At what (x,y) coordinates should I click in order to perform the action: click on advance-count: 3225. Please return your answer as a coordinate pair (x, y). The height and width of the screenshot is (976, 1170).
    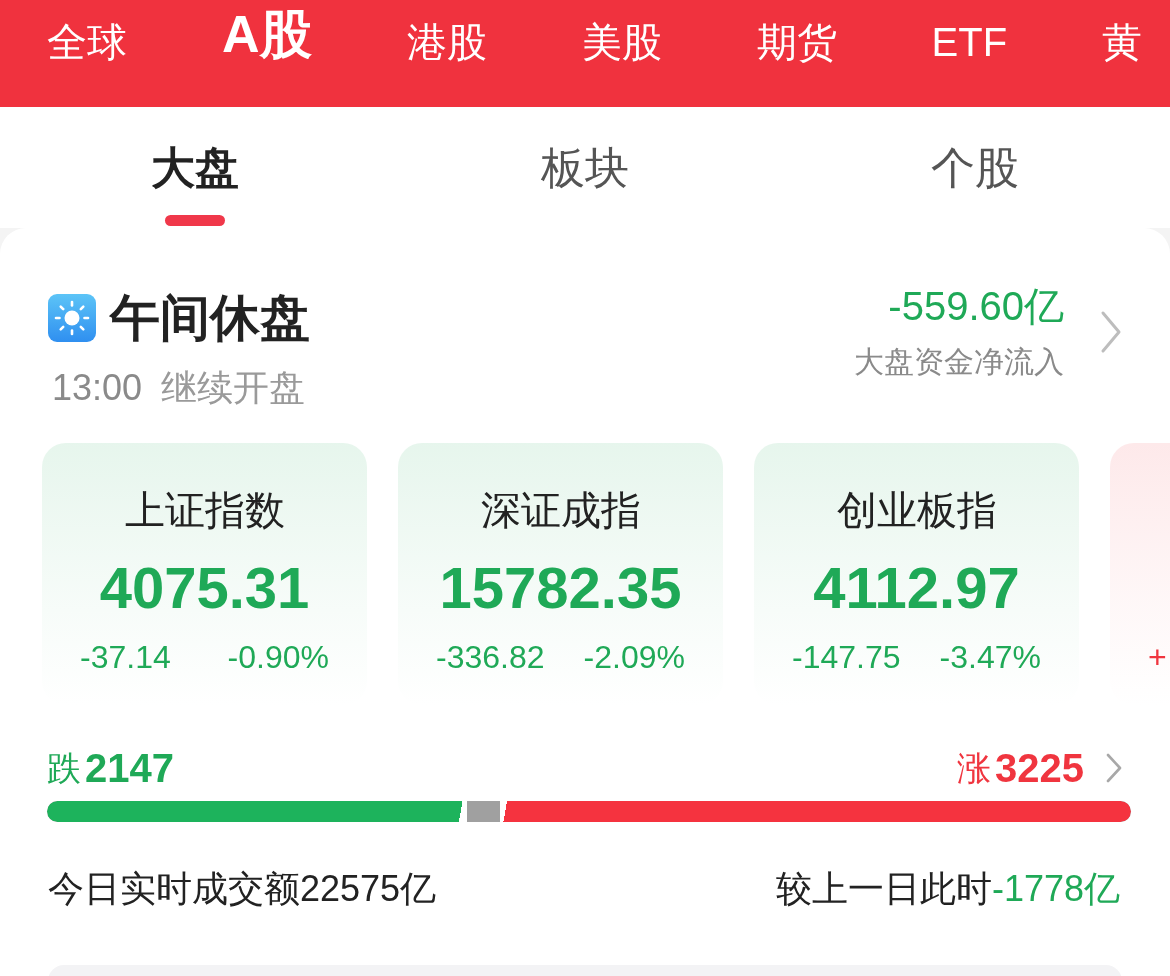
    Looking at the image, I should click on (1039, 768).